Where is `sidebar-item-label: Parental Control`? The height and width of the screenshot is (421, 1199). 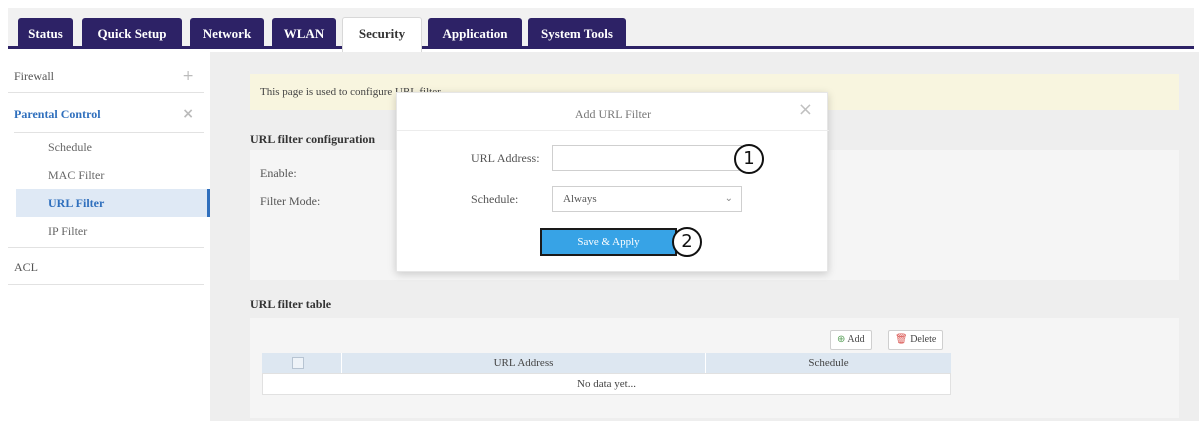 sidebar-item-label: Parental Control is located at coordinates (57, 114).